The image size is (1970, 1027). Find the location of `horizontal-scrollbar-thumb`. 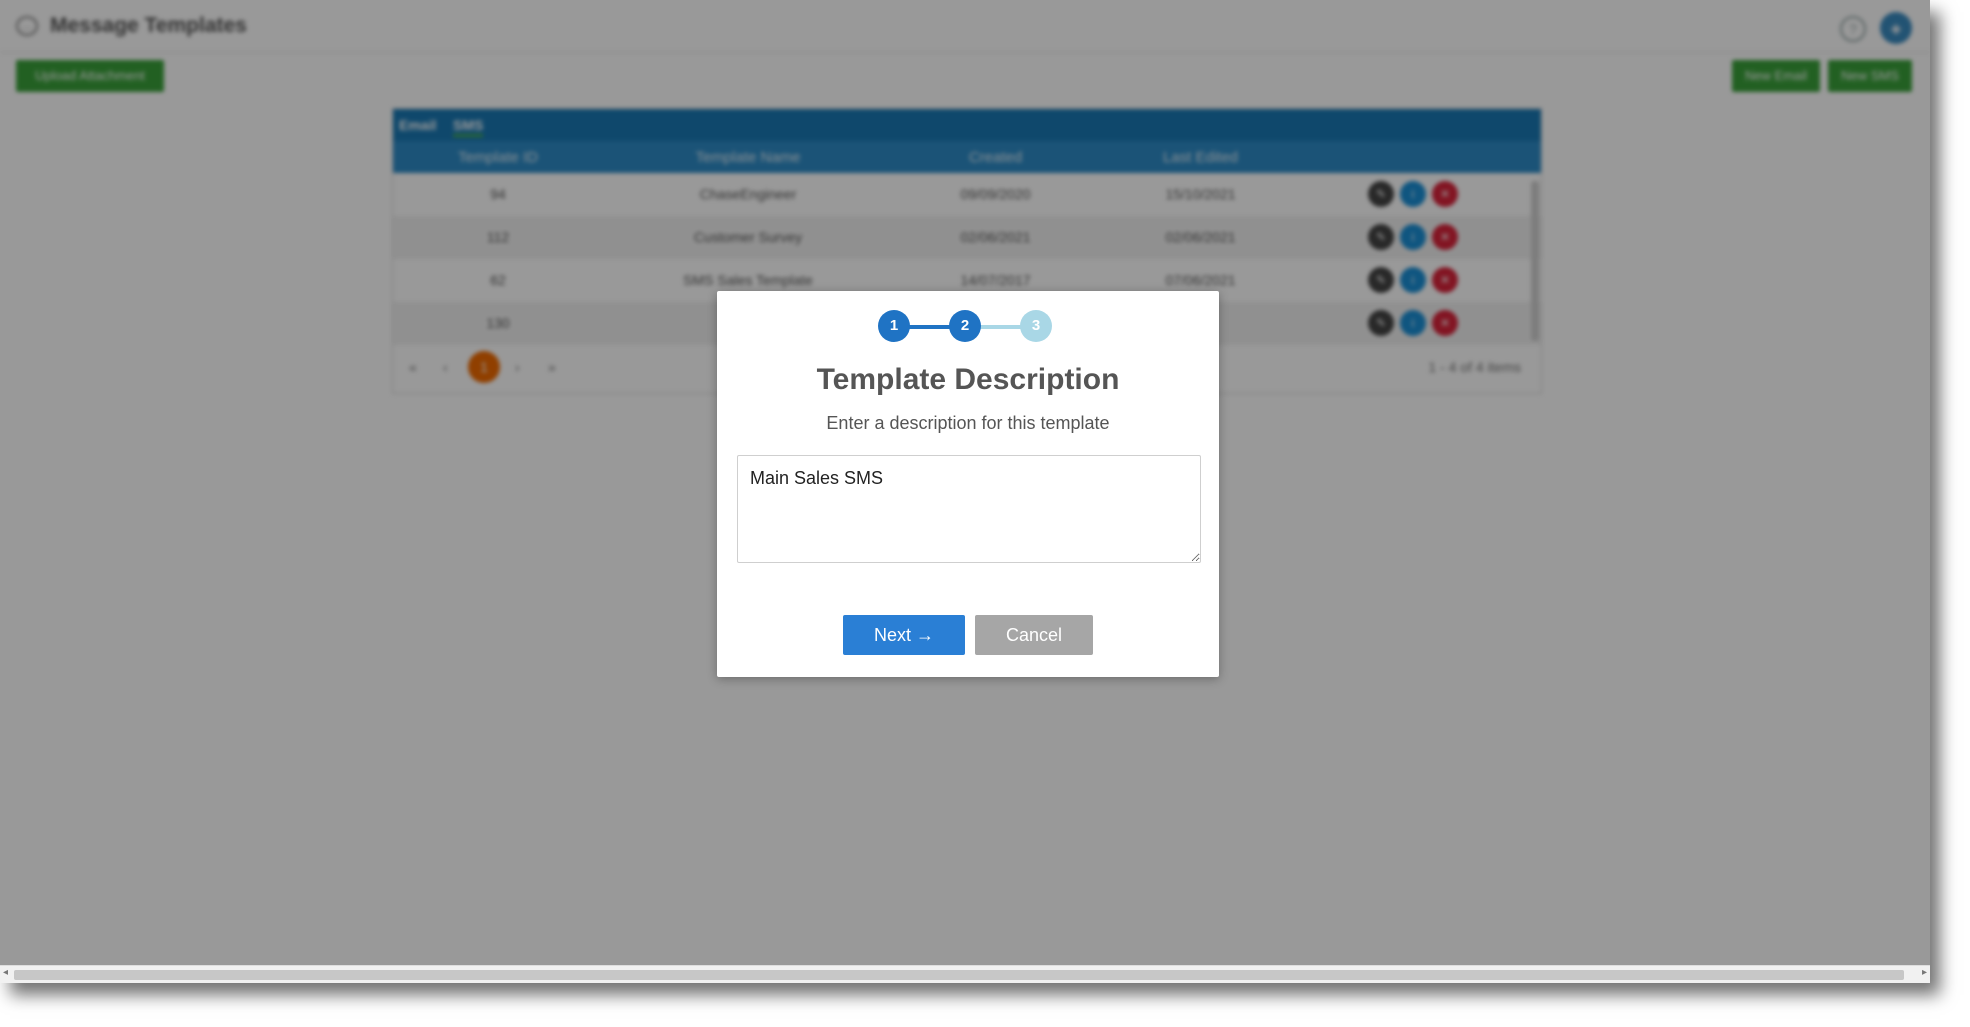

horizontal-scrollbar-thumb is located at coordinates (959, 975).